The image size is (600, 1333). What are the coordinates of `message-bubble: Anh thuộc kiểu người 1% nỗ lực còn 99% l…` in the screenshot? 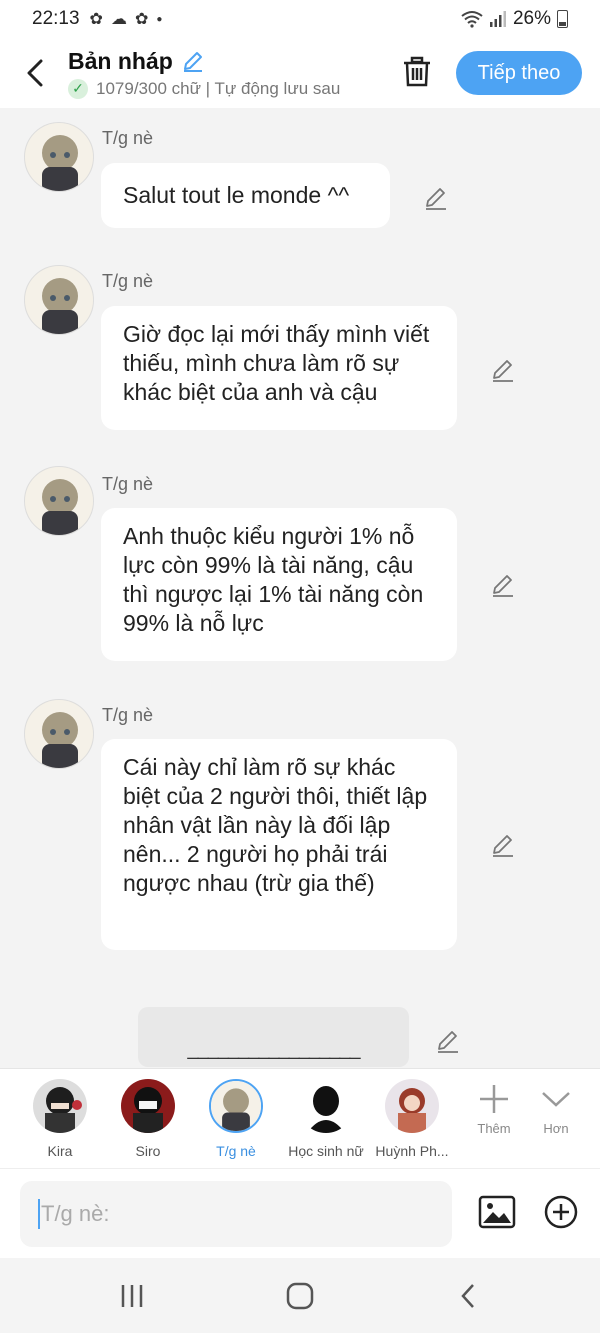 It's located at (279, 584).